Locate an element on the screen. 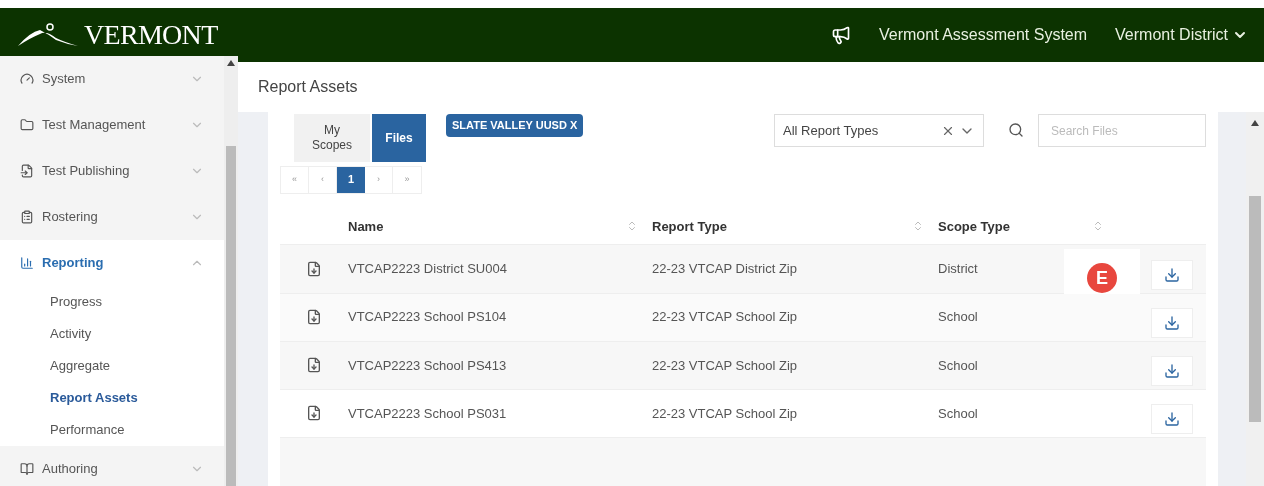  table-cell-text: VTCAP2223 School PS413 is located at coordinates (428, 365).